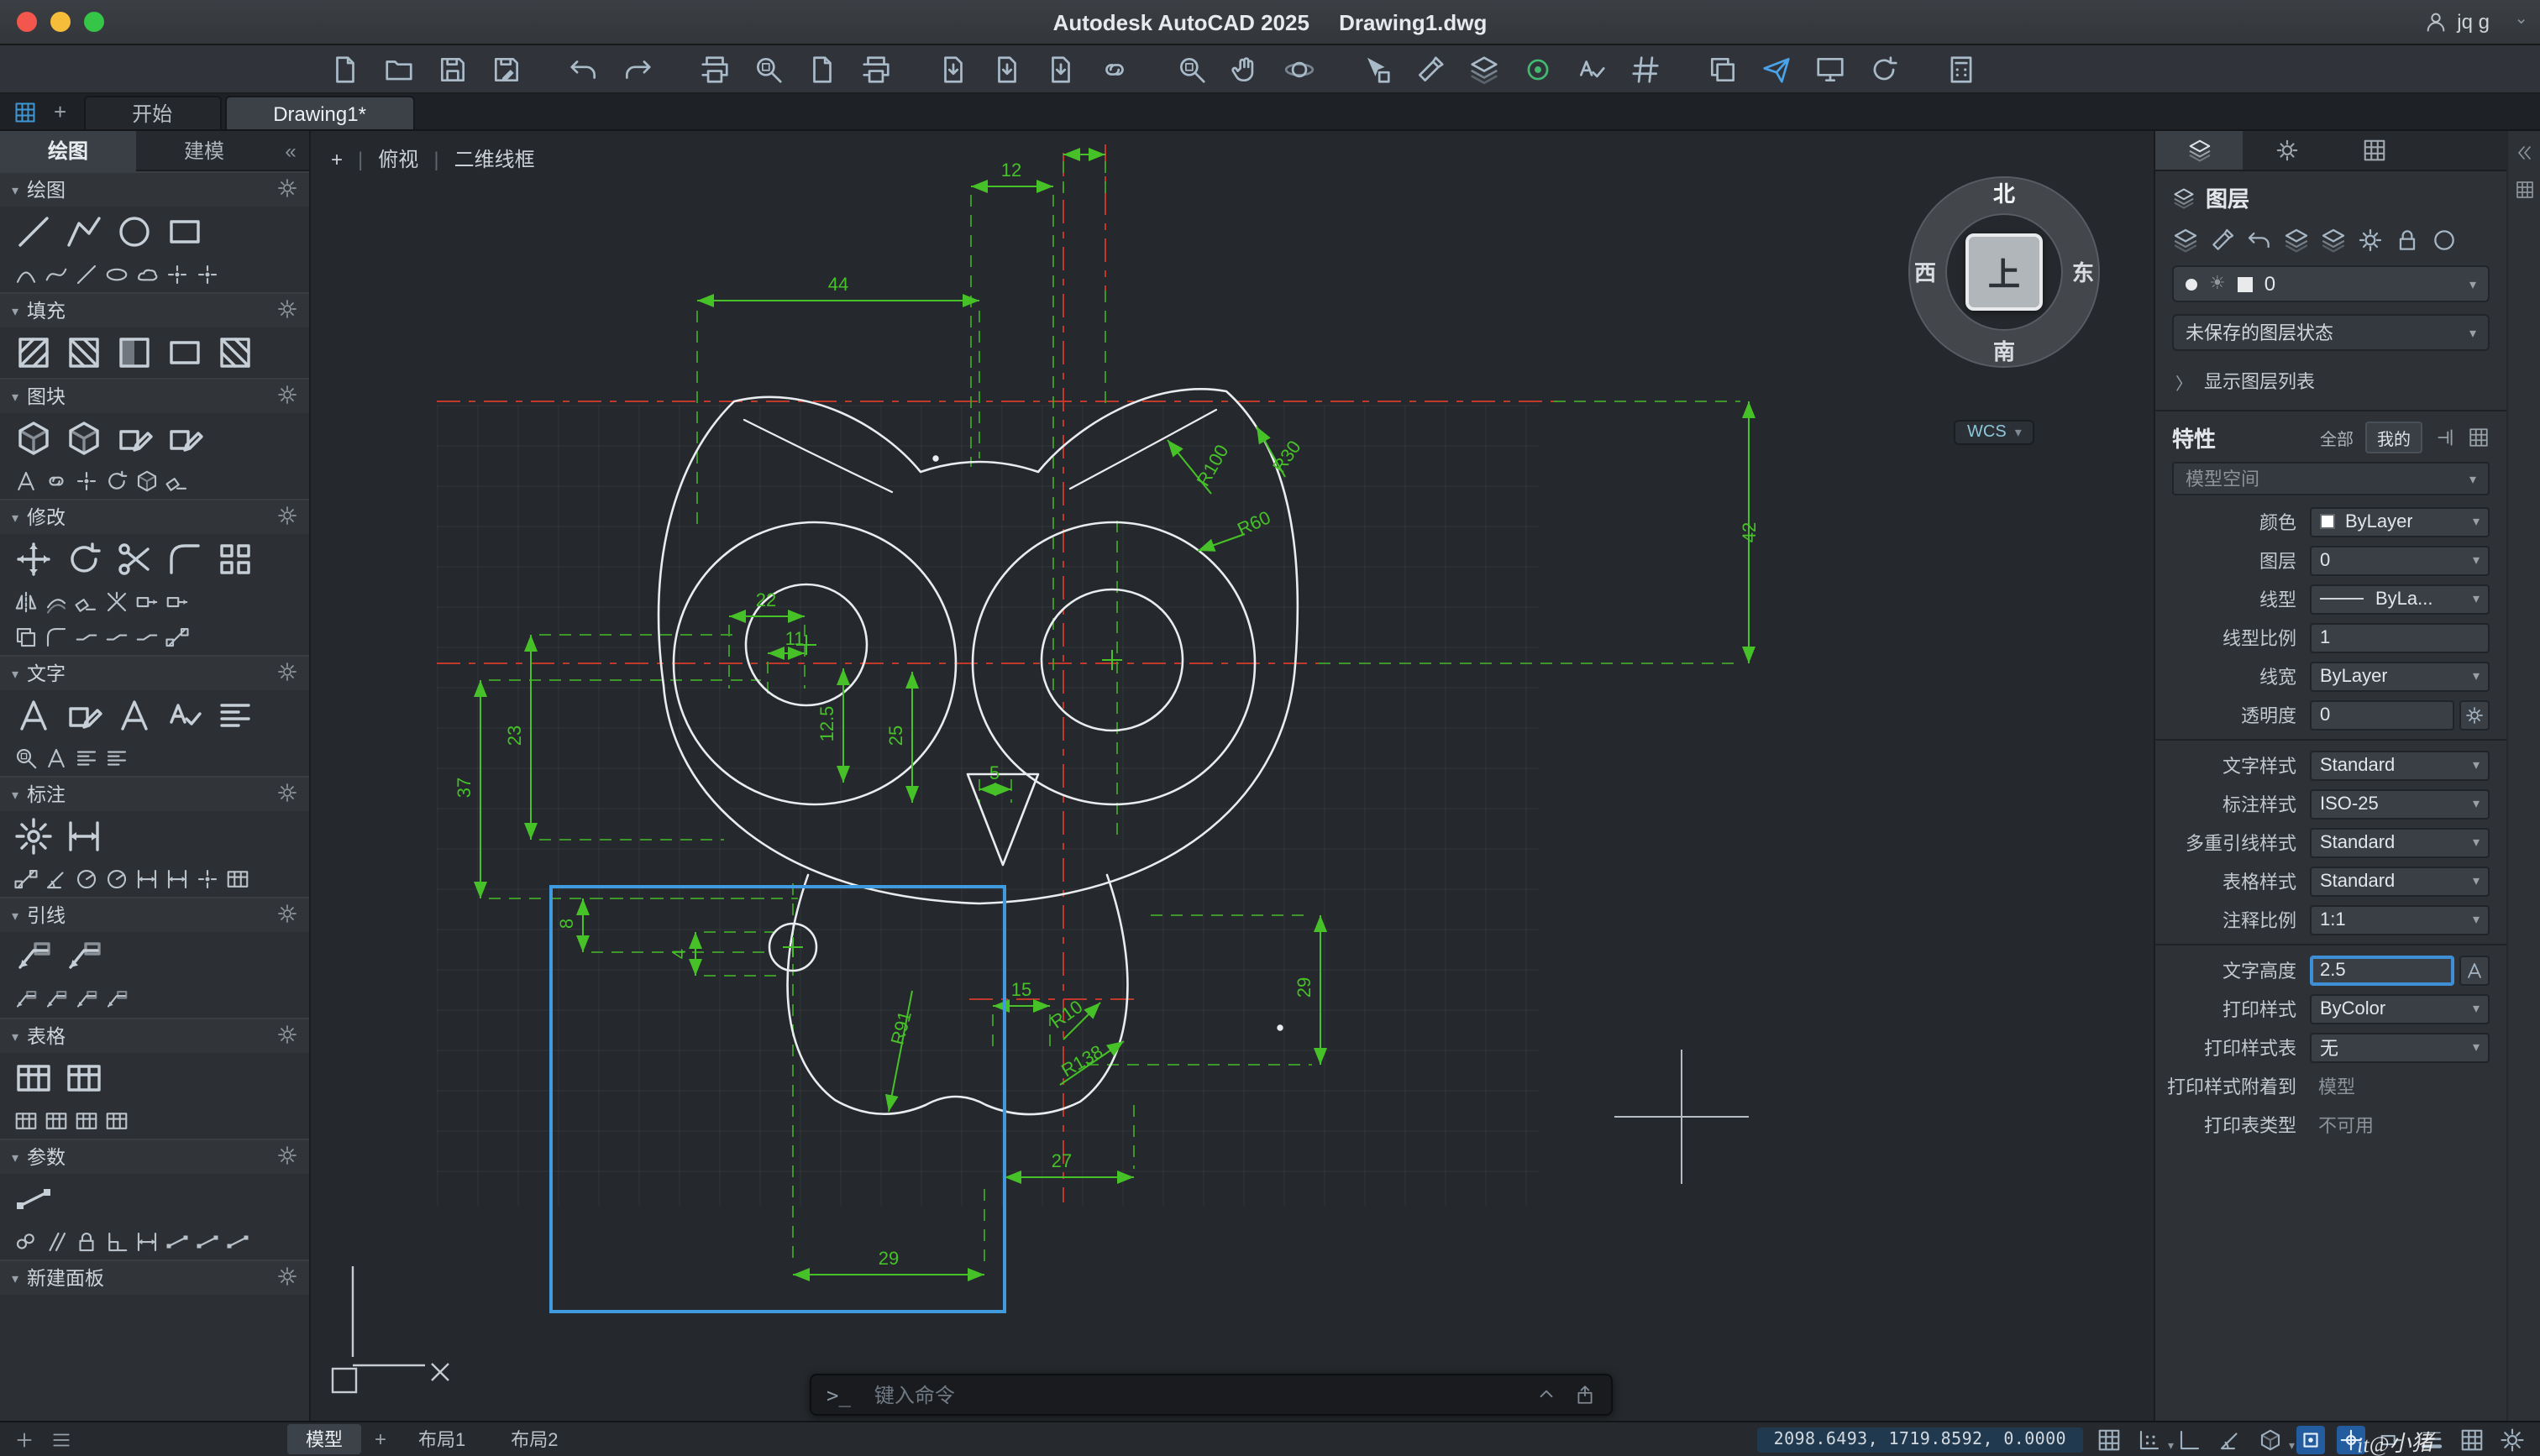 The height and width of the screenshot is (1456, 2540). I want to click on delete-row-icon, so click(86, 1121).